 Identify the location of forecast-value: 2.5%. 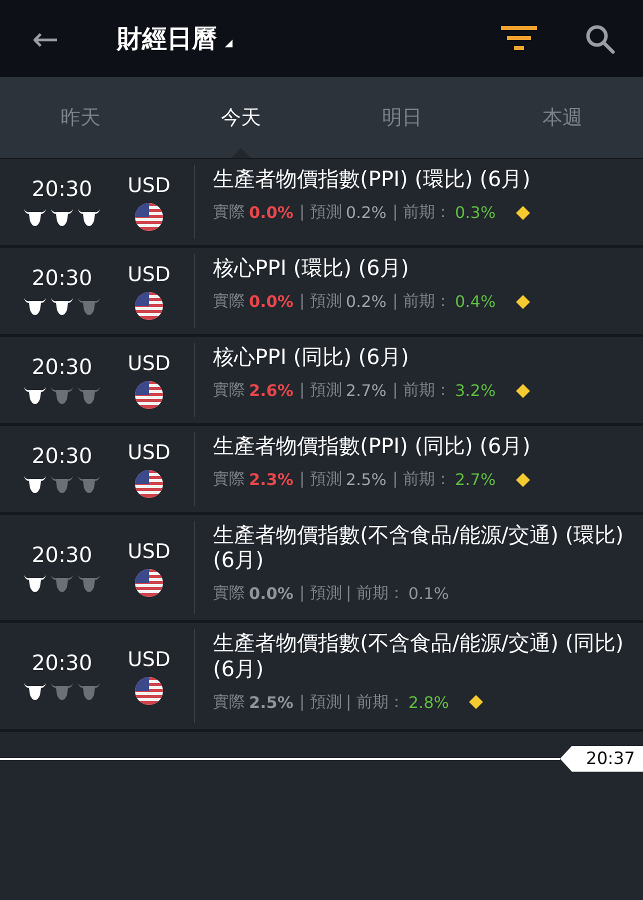
(366, 480).